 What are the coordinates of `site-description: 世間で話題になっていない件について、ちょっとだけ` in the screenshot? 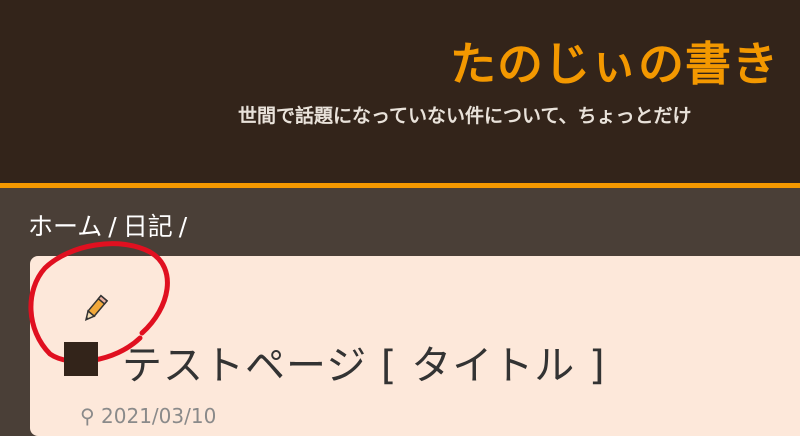 It's located at (465, 116).